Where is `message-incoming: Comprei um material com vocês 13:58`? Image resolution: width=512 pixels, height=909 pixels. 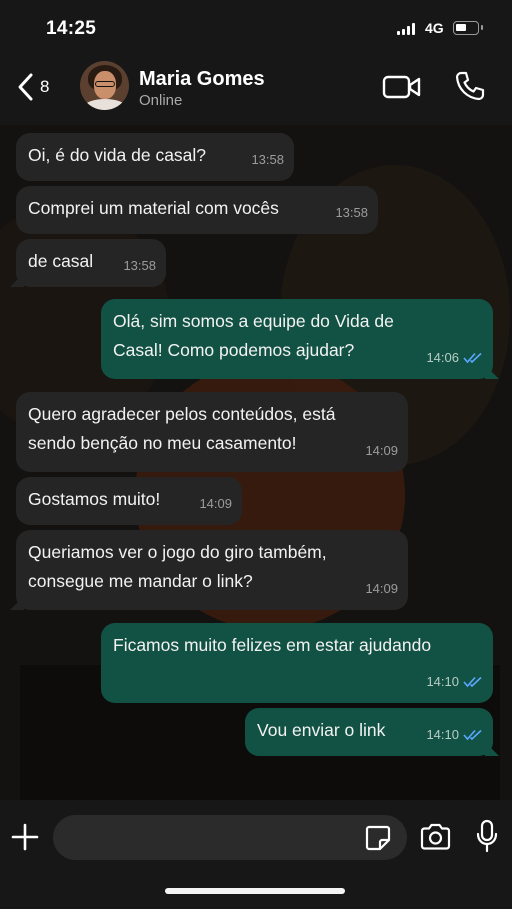
message-incoming: Comprei um material com vocês 13:58 is located at coordinates (197, 210).